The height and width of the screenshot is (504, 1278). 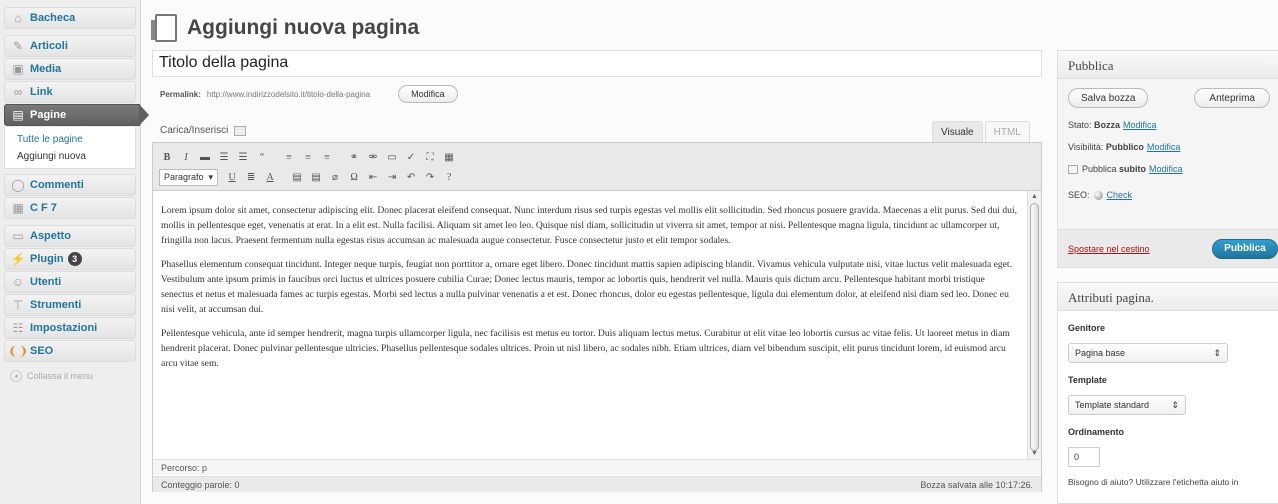 What do you see at coordinates (205, 157) in the screenshot?
I see `strikethrough-icon: ▬` at bounding box center [205, 157].